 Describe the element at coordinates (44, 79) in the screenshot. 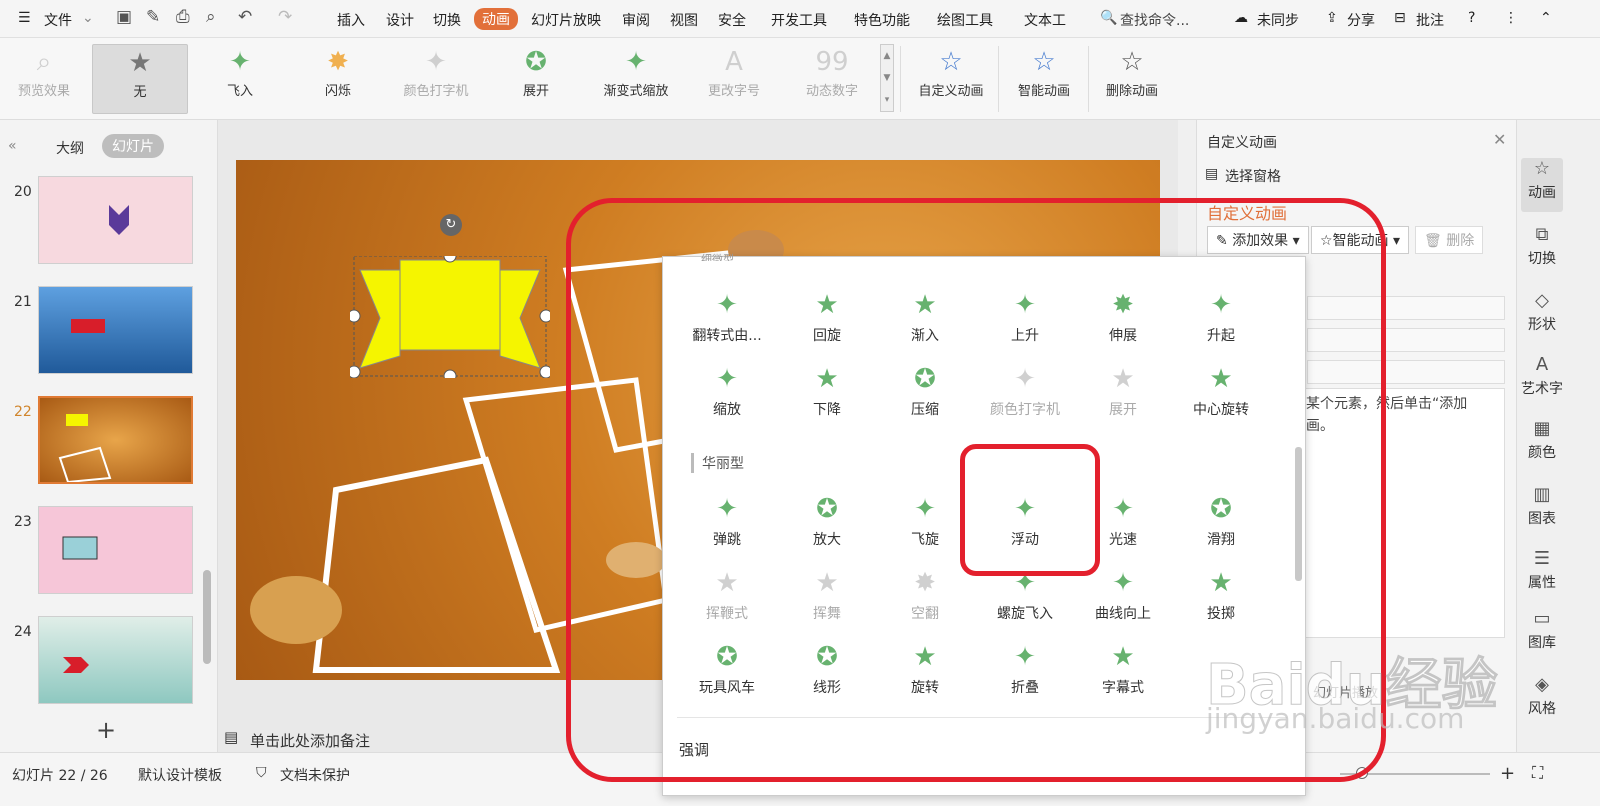

I see `preview-effect-button: ⌕ 预览效果` at that location.